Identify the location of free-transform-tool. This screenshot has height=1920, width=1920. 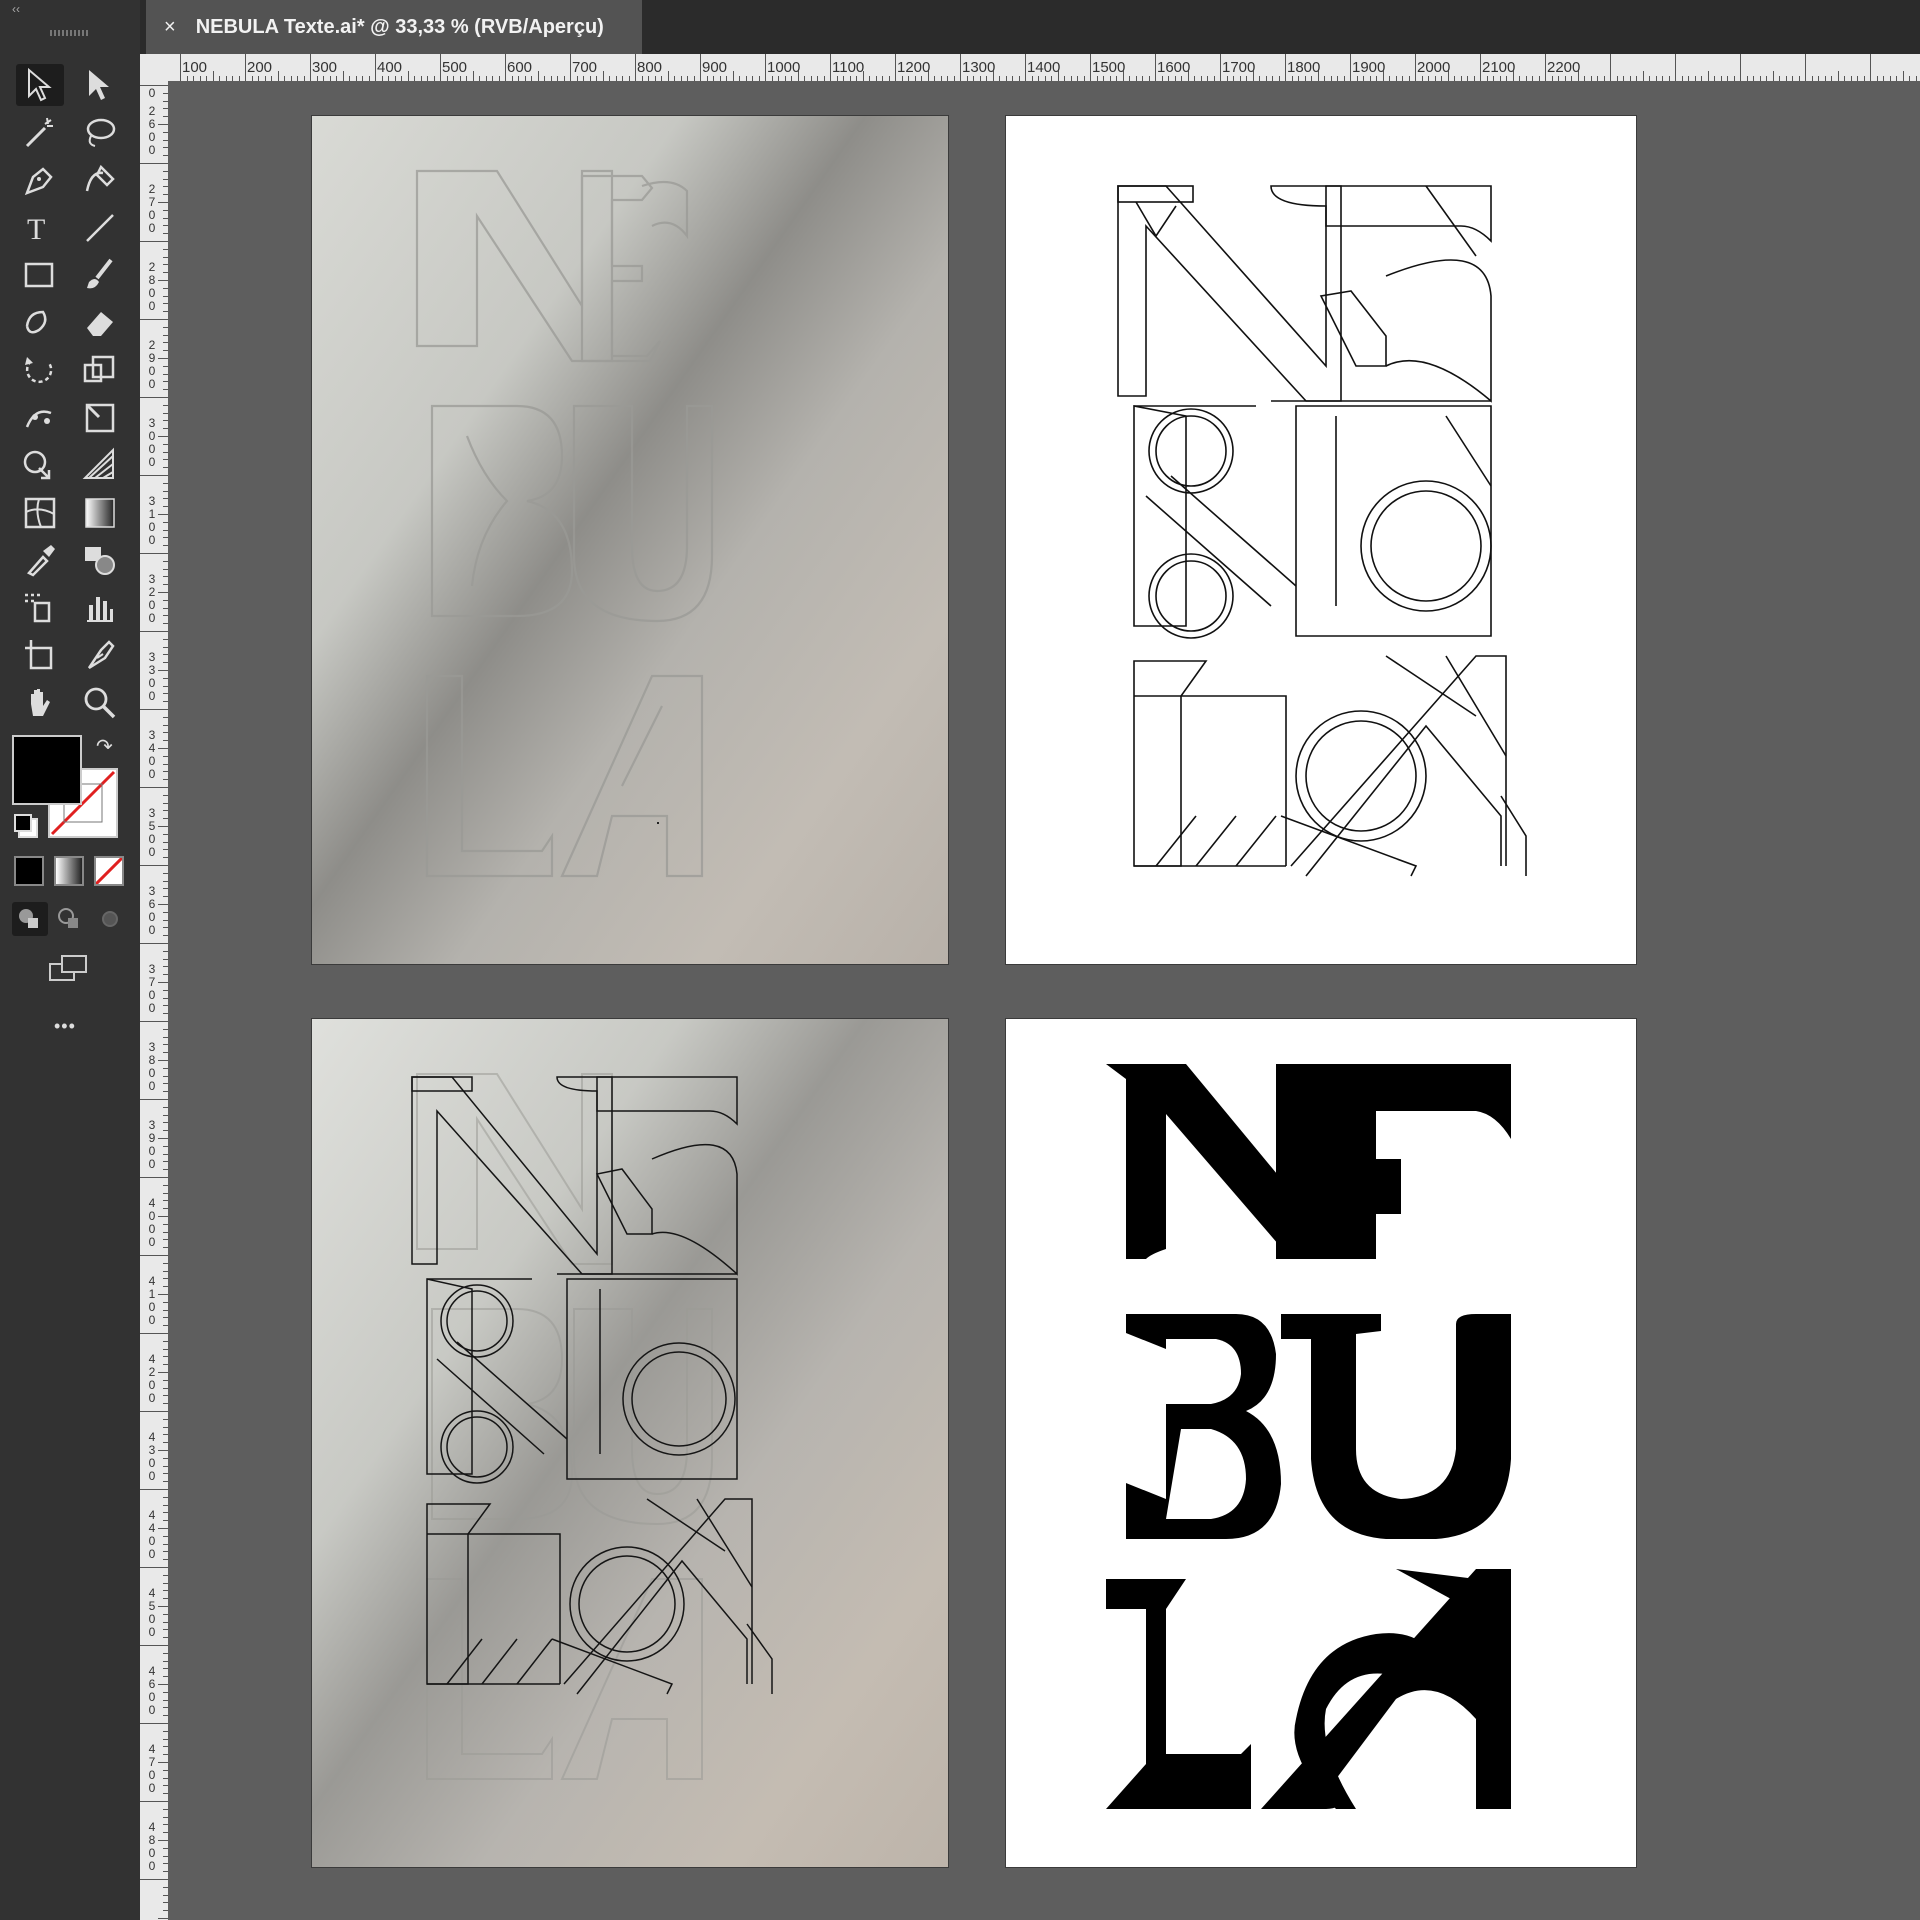
(100, 418).